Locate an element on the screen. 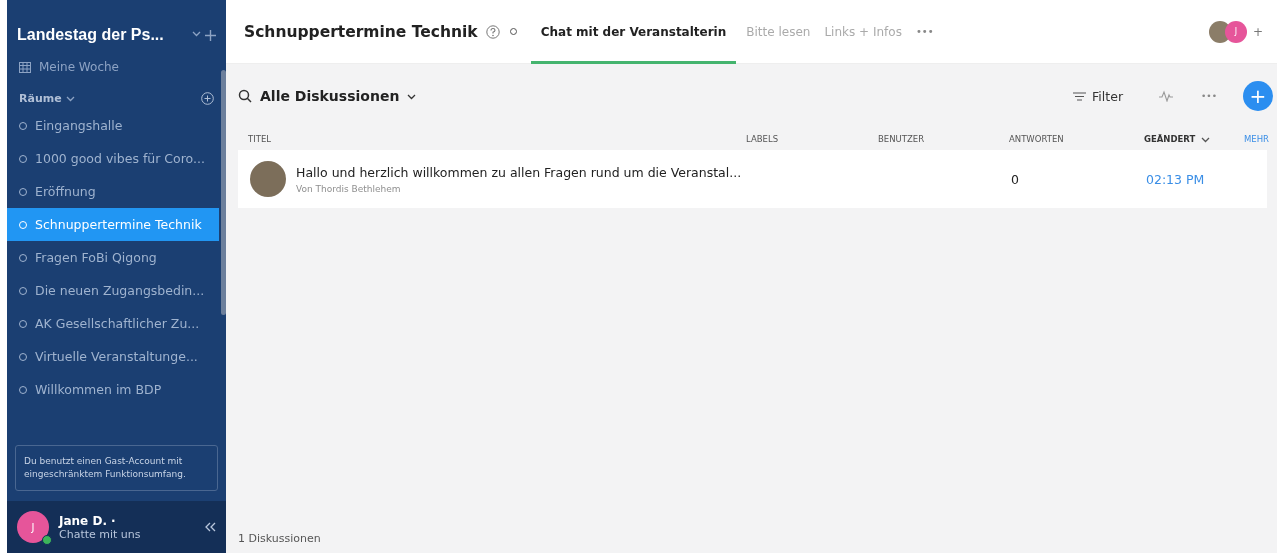 This screenshot has height=553, width=1277. sort-chevron-icon is located at coordinates (1206, 139).